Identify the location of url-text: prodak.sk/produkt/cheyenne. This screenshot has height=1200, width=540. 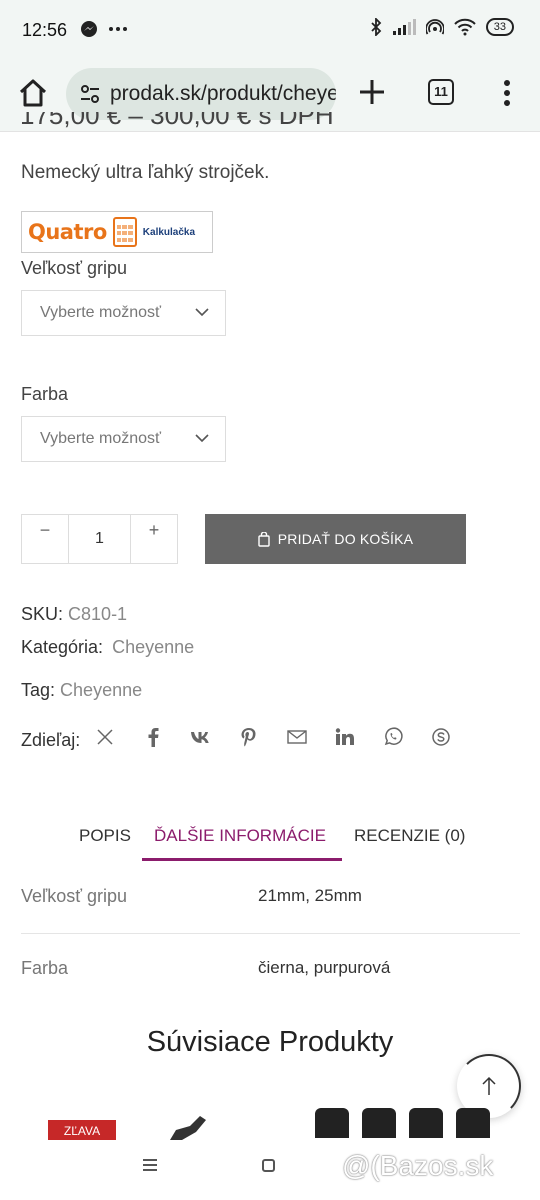
(223, 93).